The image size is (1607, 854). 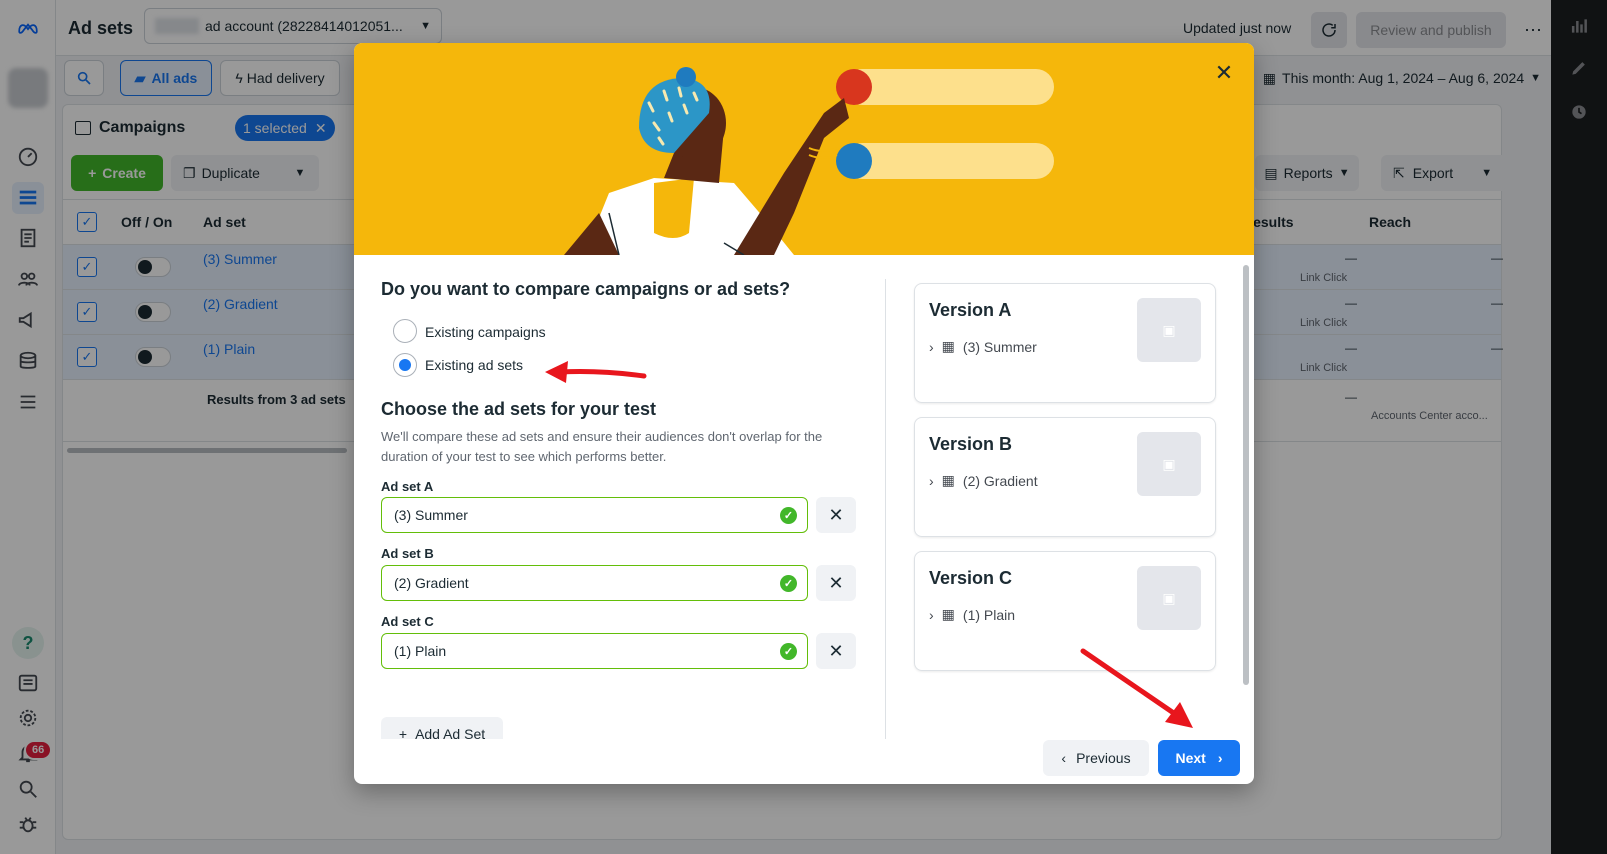 I want to click on version-b-card: Version B › ▦ (2) Gradient ▣, so click(x=1065, y=477).